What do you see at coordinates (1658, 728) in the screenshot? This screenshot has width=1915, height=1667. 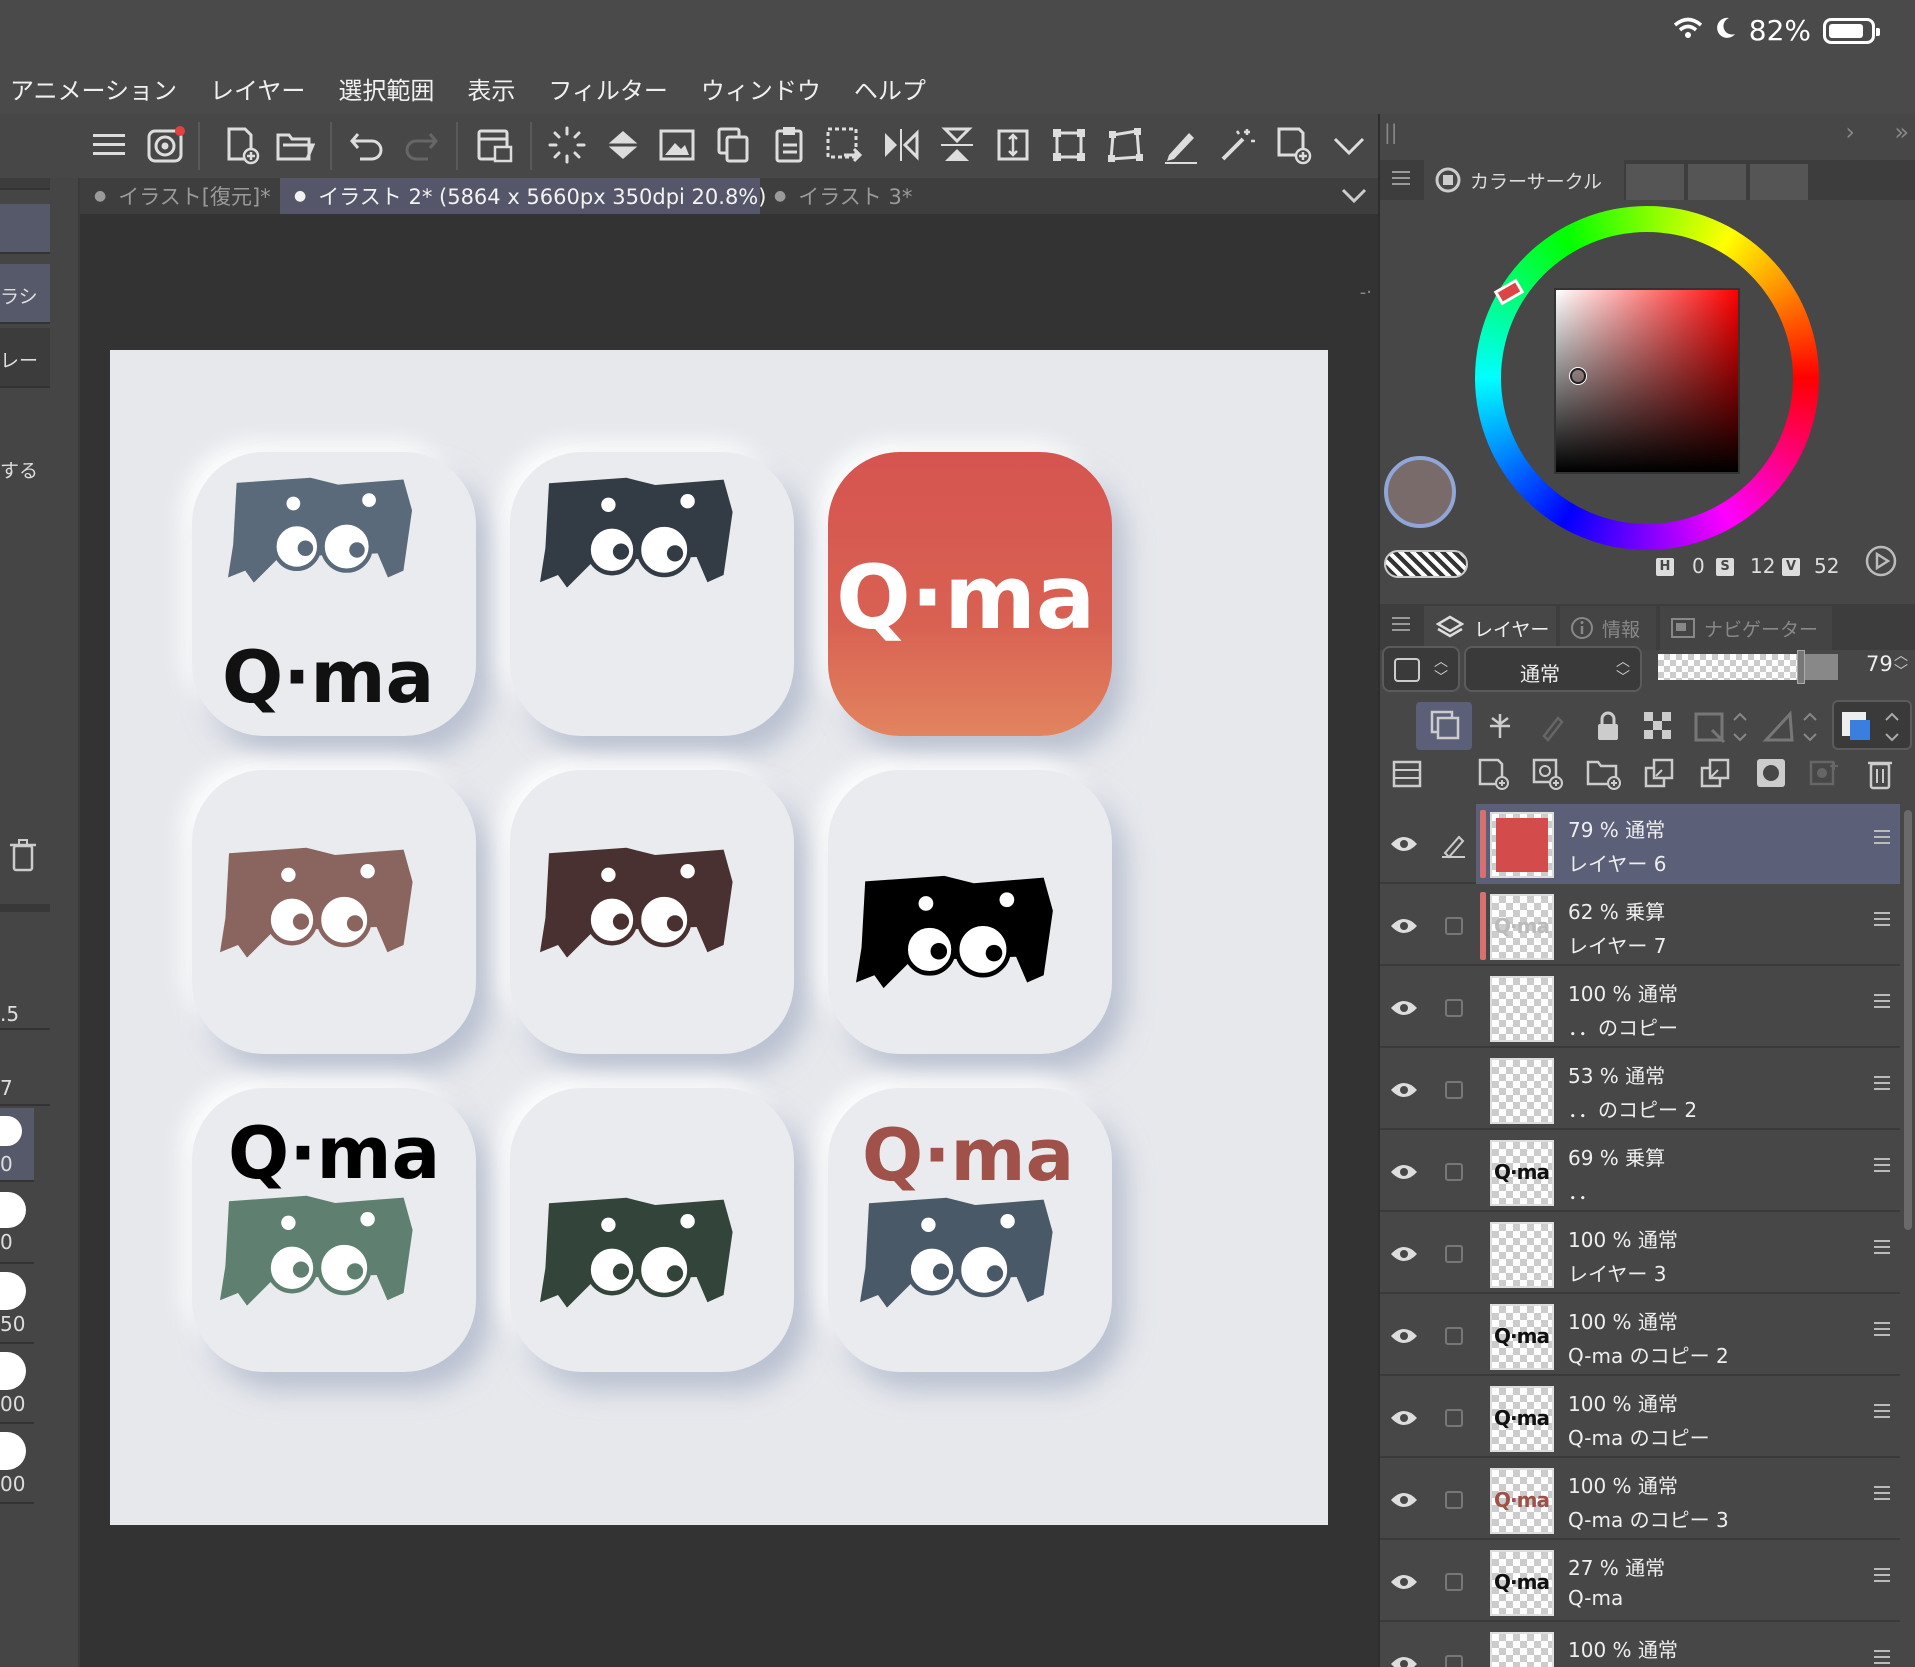 I see `lock-transparency-icon` at bounding box center [1658, 728].